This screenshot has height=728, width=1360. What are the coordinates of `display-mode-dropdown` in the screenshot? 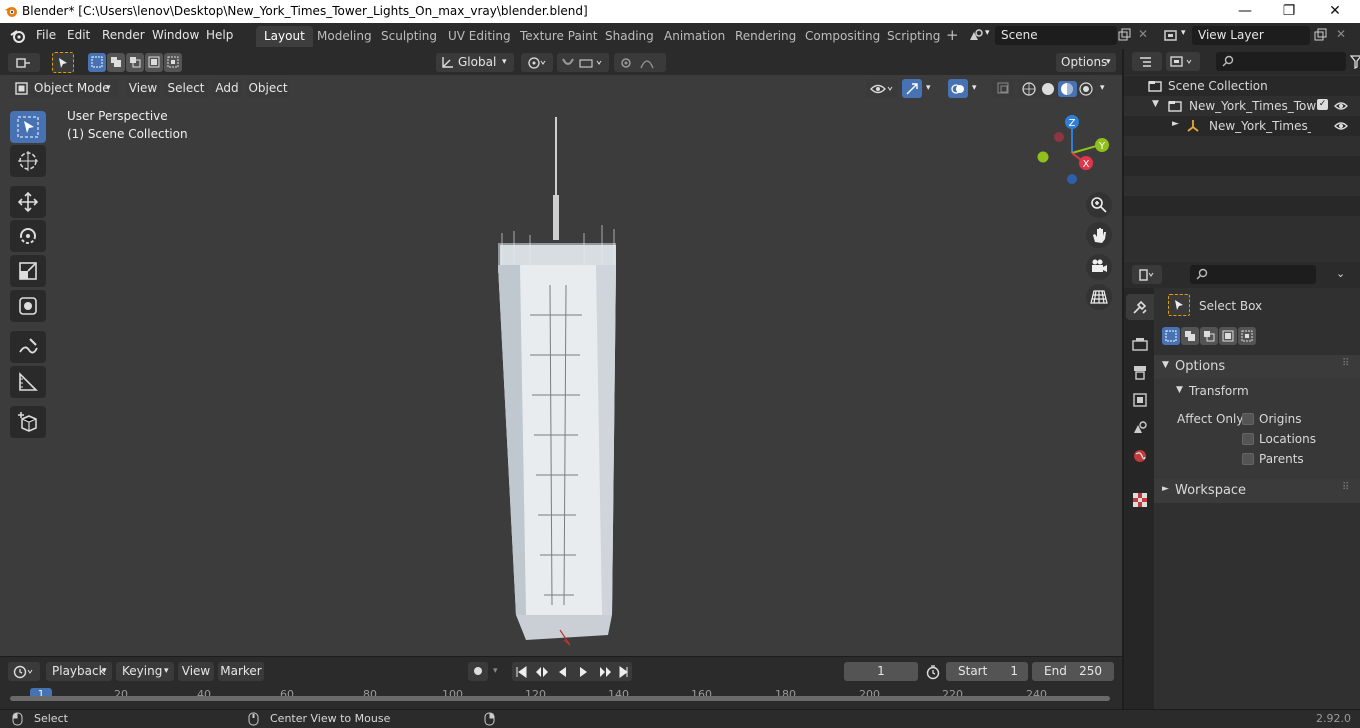 It's located at (1183, 61).